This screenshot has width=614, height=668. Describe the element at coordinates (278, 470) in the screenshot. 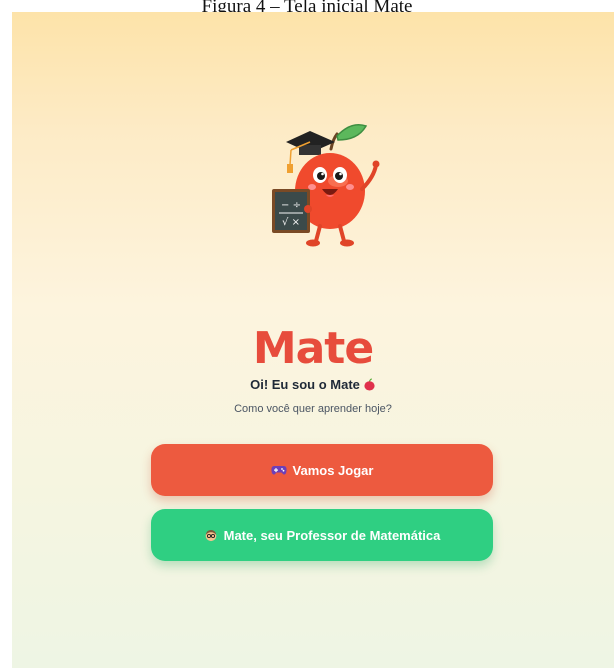

I see `gamepad-icon` at that location.